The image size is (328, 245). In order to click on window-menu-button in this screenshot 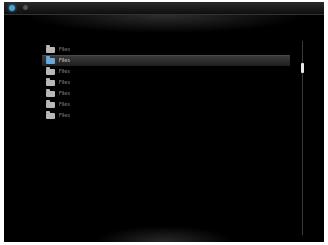, I will do `click(25, 7)`.